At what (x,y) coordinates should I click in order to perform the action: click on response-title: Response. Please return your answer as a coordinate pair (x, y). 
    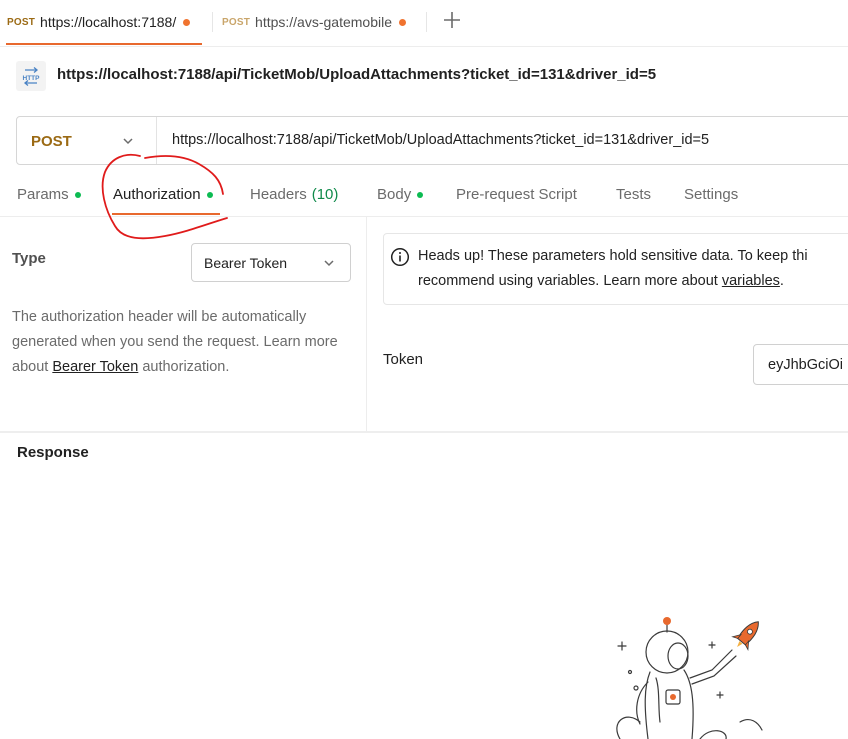
    Looking at the image, I should click on (53, 452).